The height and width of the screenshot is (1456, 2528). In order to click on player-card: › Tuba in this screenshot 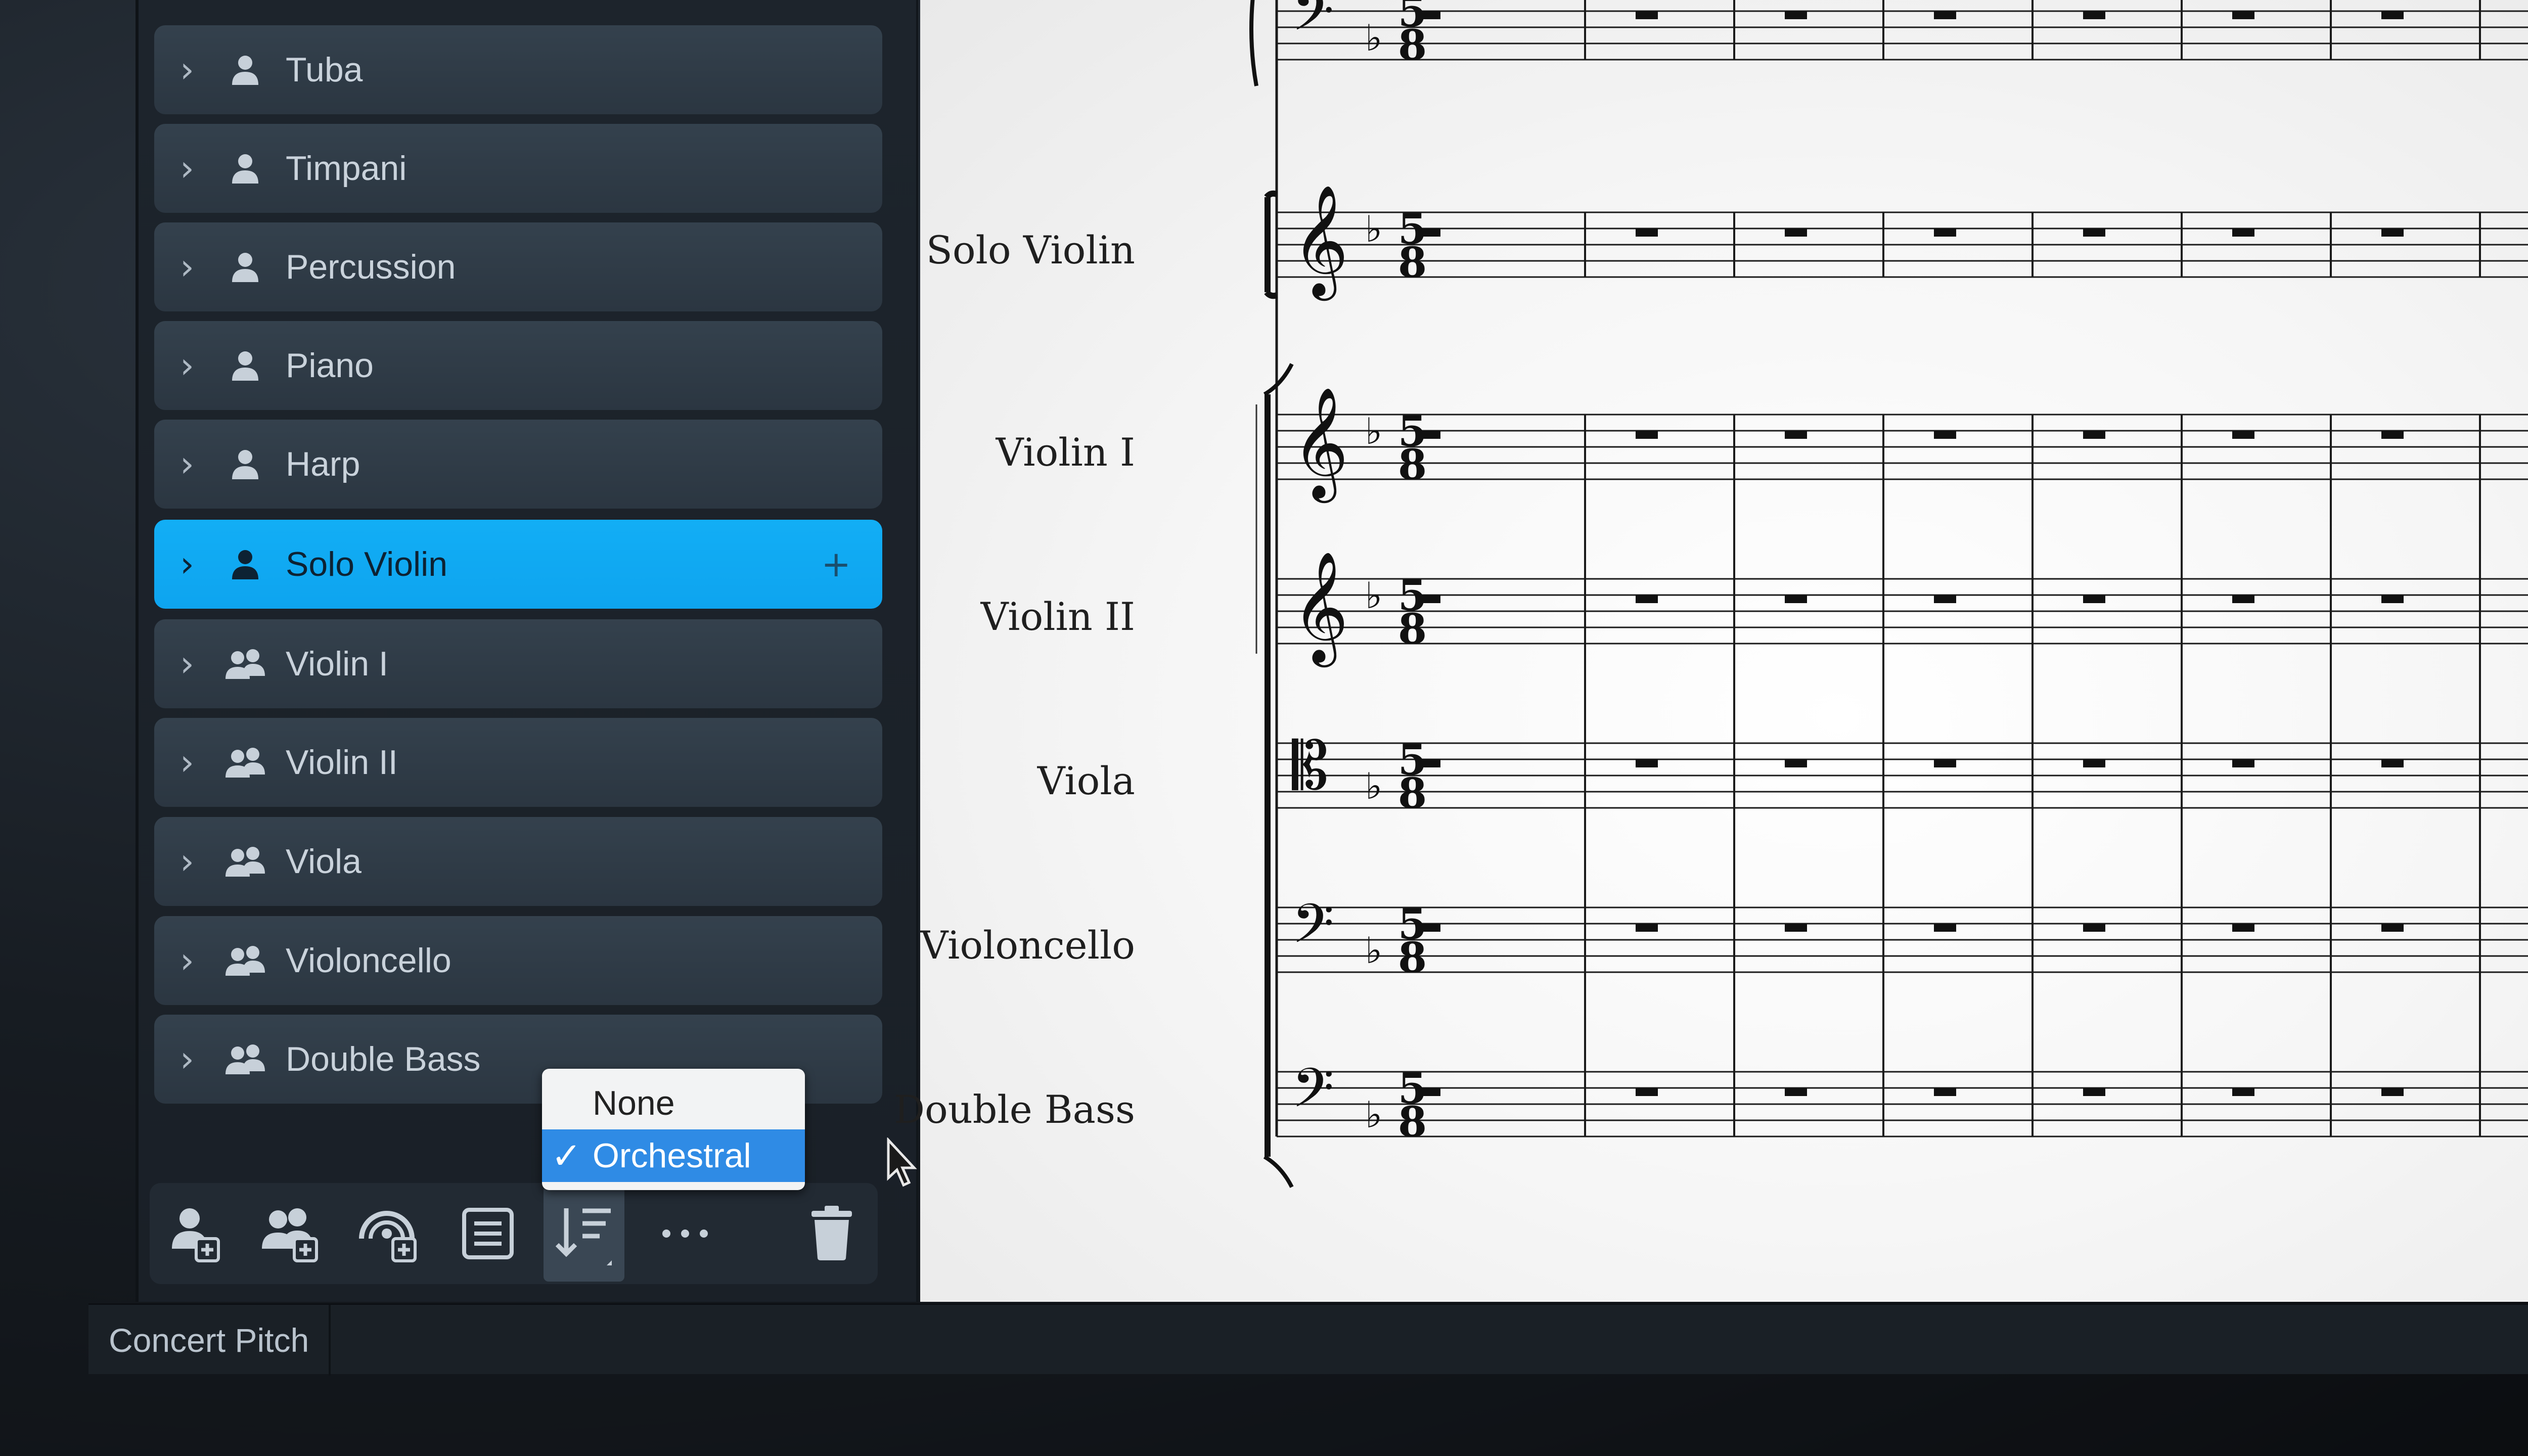, I will do `click(518, 69)`.